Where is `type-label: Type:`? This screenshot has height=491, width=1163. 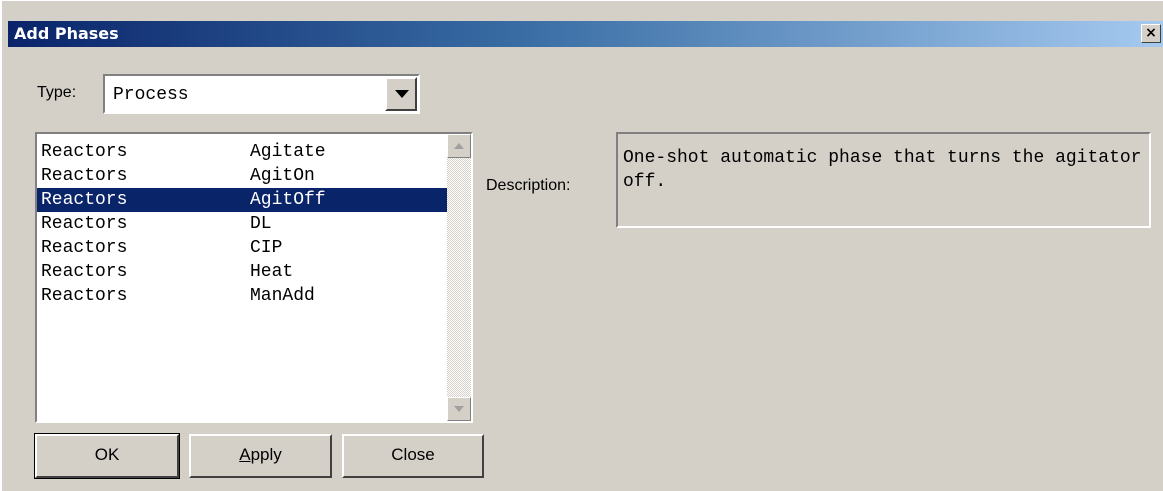
type-label: Type: is located at coordinates (57, 92).